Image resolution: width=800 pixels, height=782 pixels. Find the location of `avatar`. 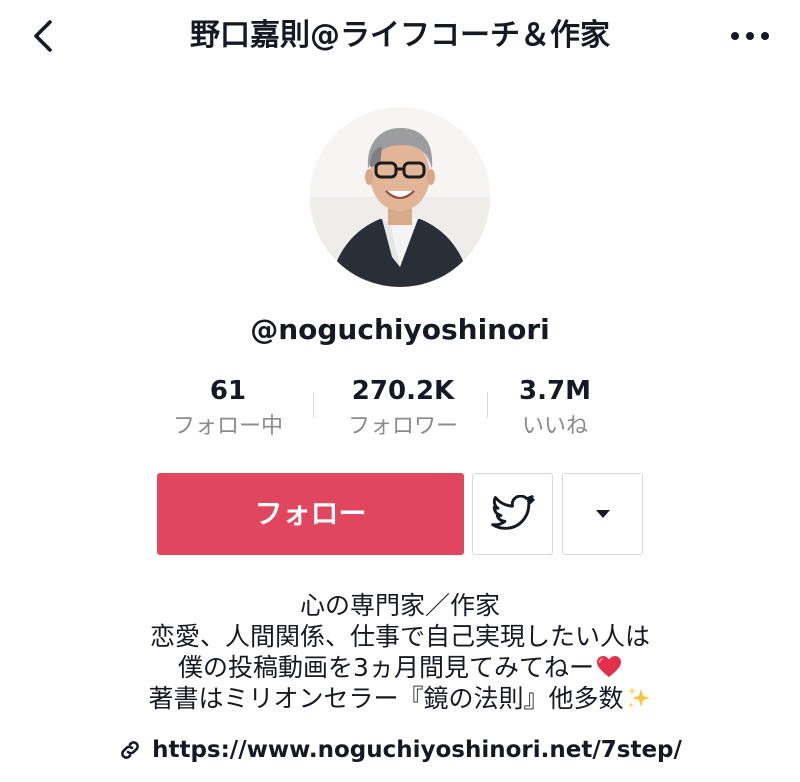

avatar is located at coordinates (400, 197).